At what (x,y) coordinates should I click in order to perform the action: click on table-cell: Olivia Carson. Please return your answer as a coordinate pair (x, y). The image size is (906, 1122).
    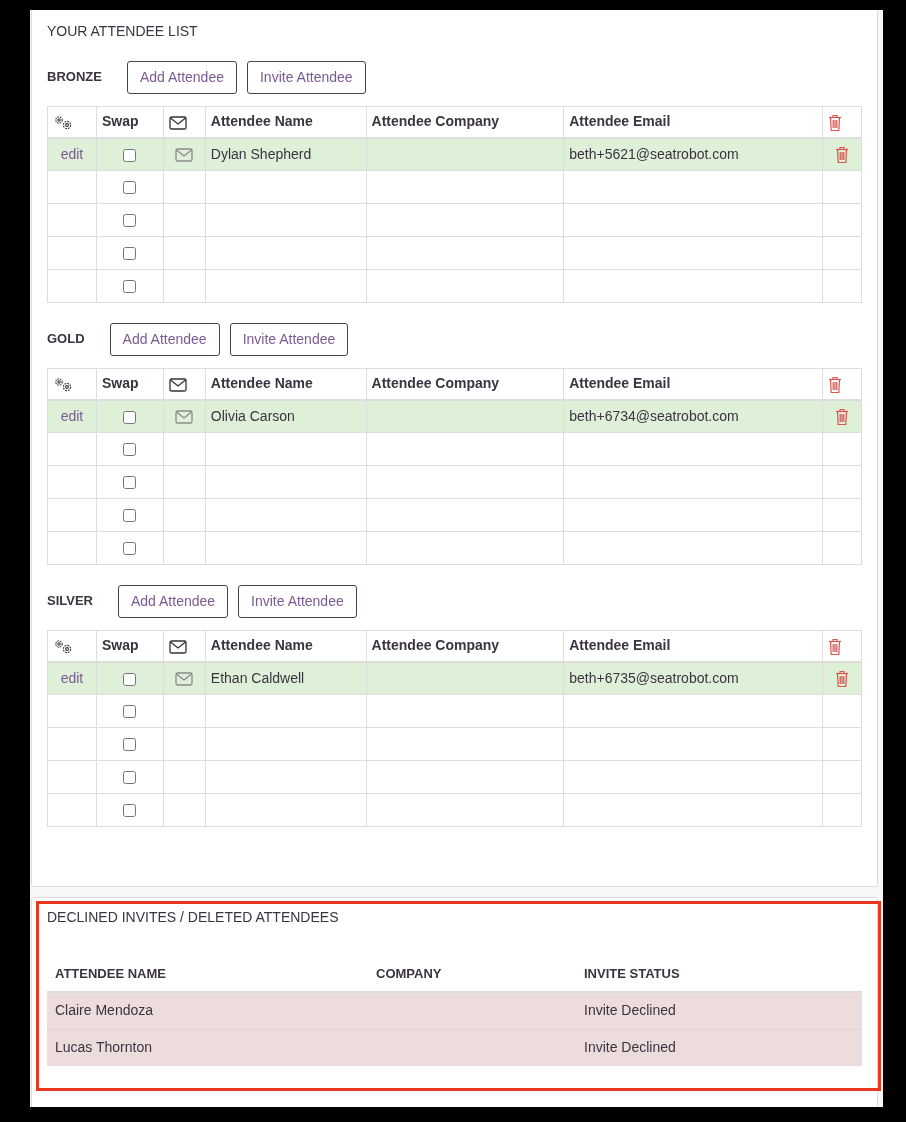
    Looking at the image, I should click on (286, 416).